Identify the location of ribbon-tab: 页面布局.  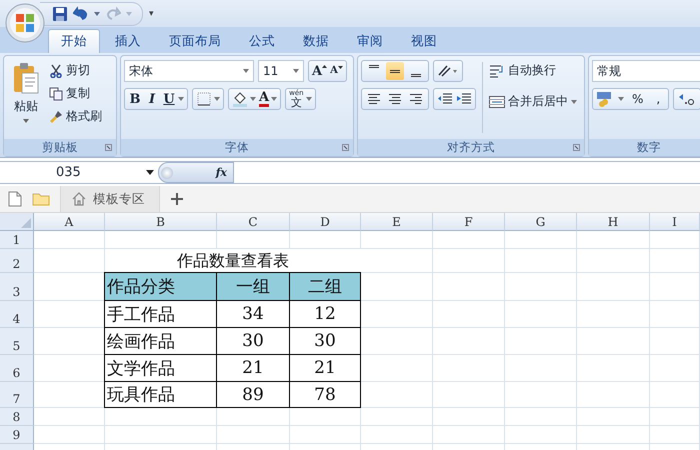
(195, 41).